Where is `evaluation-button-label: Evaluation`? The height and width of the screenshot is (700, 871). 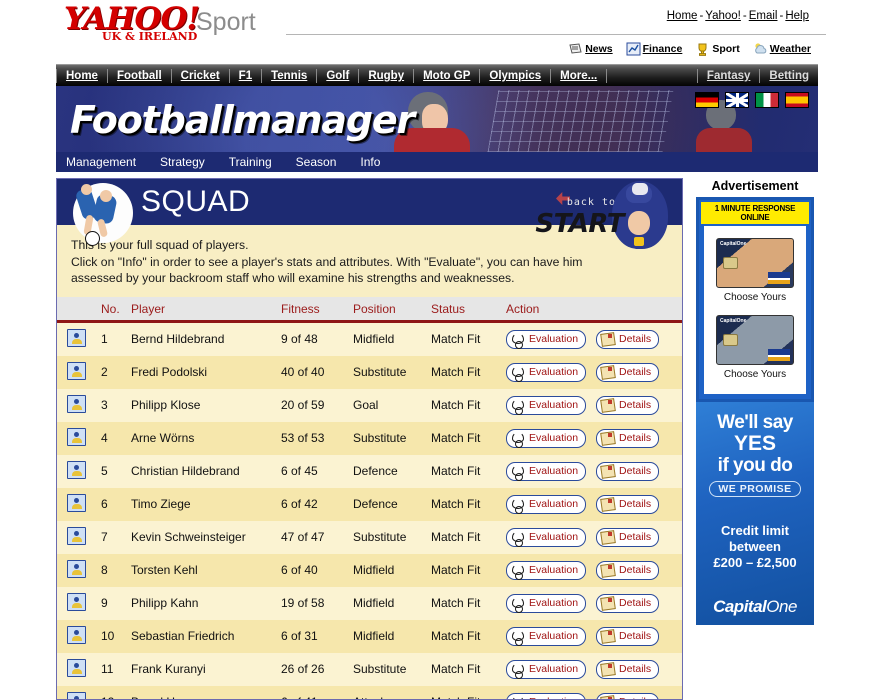
evaluation-button-label: Evaluation is located at coordinates (554, 372).